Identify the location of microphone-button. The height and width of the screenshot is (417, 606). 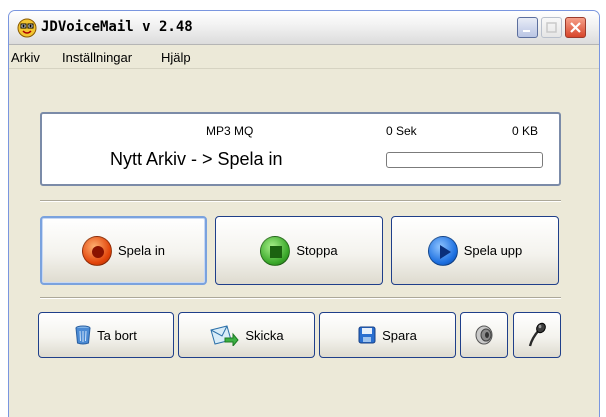
(537, 335).